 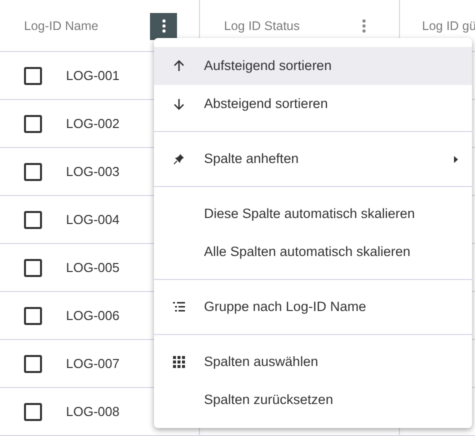 I want to click on table-cell-text: LOG-007, so click(x=93, y=363).